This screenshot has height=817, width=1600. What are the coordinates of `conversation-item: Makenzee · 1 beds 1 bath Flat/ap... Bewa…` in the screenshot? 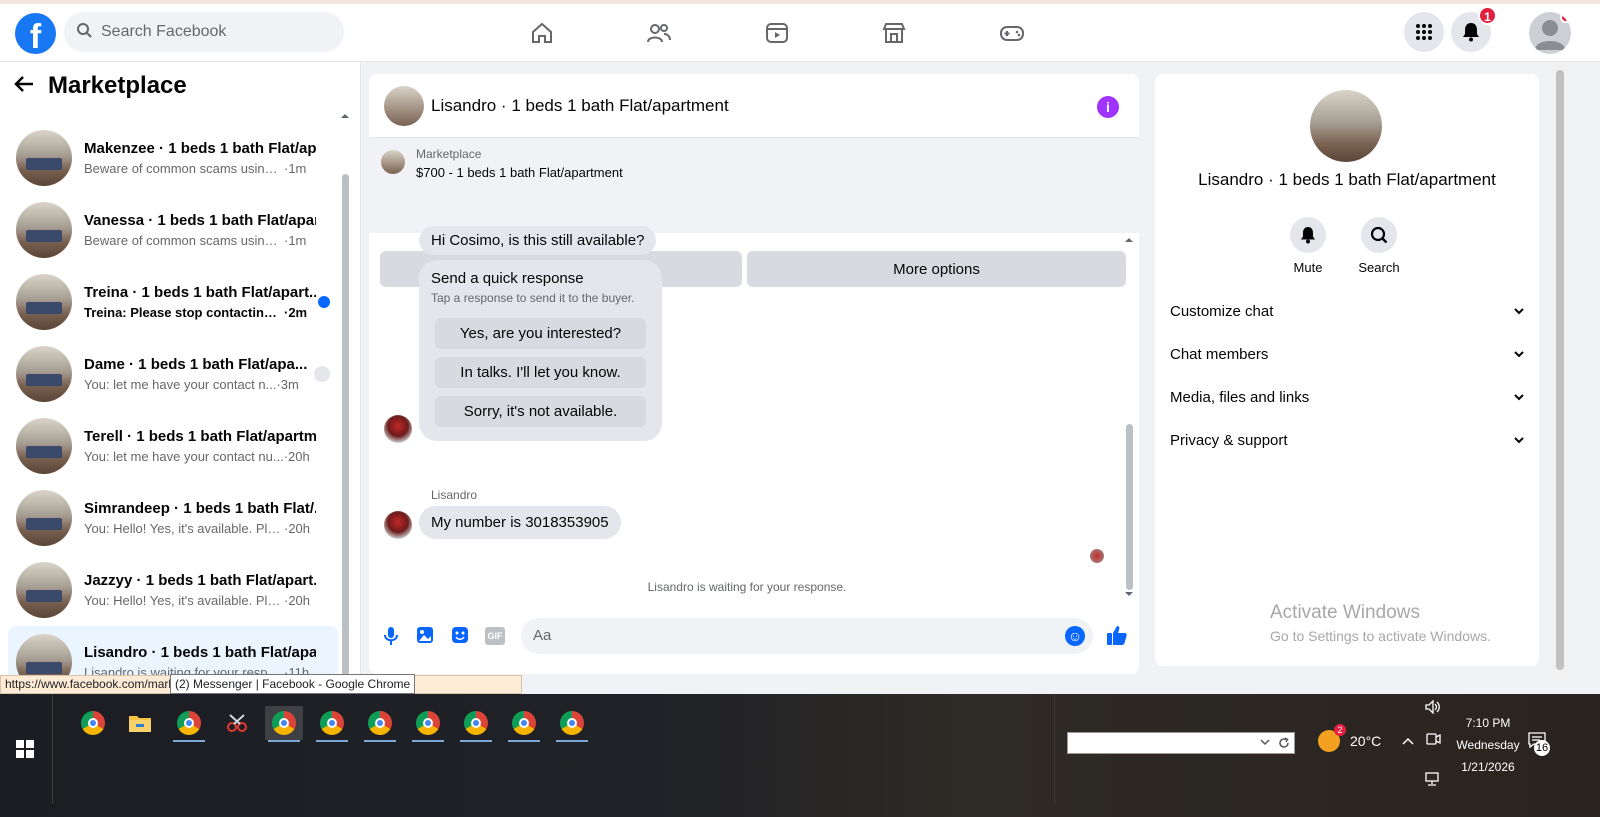 It's located at (173, 158).